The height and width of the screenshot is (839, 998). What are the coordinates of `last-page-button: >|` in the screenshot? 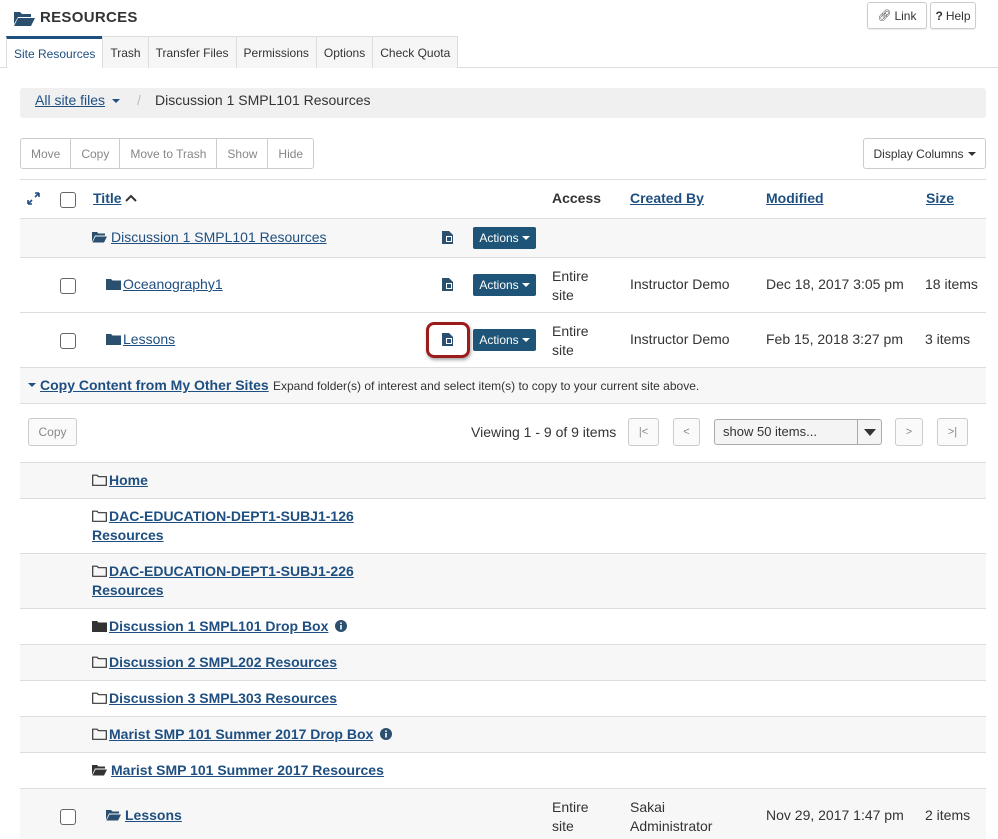 It's located at (952, 432).